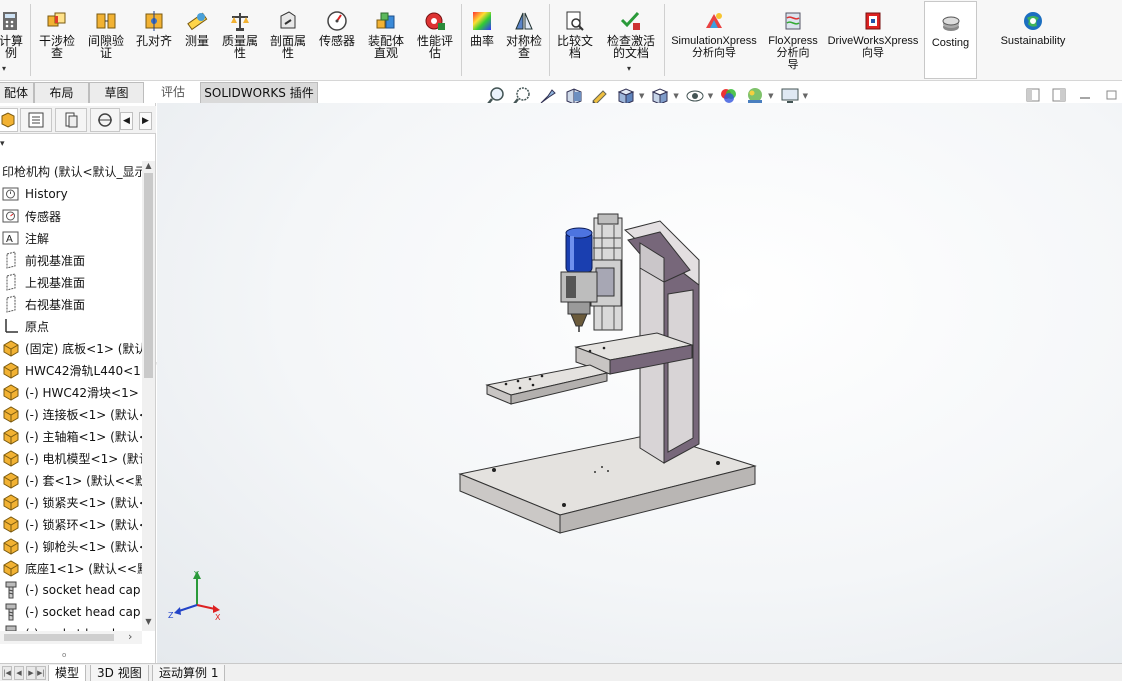  I want to click on panel-resize-grip: o, so click(64, 655).